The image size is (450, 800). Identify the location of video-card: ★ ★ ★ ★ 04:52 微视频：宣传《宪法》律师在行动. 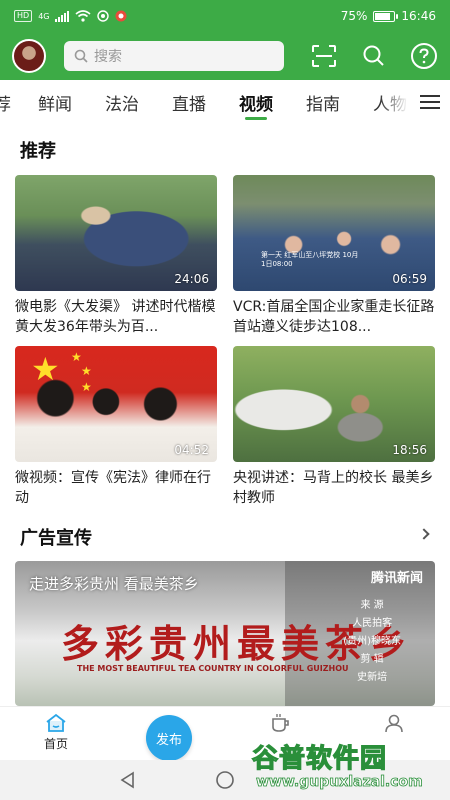
(116, 427).